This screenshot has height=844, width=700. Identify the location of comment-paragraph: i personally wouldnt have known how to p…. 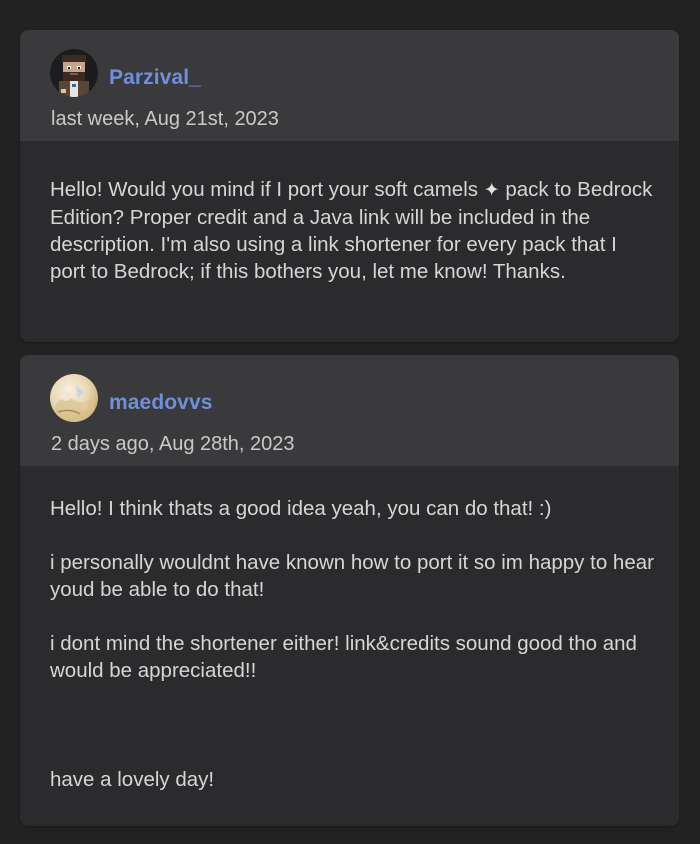
(352, 576).